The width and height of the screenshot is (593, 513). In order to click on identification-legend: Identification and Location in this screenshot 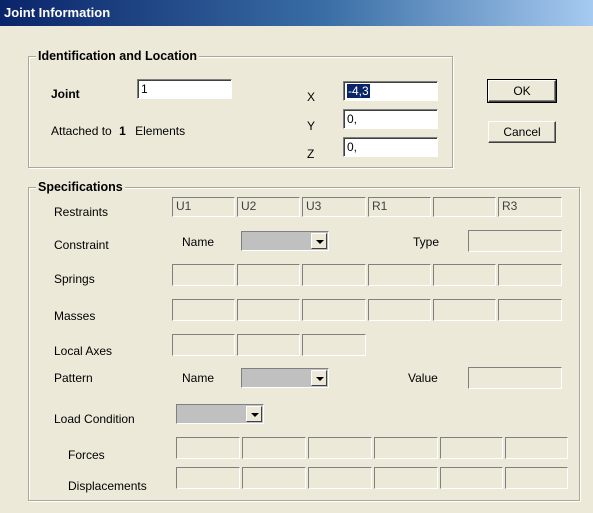, I will do `click(118, 56)`.